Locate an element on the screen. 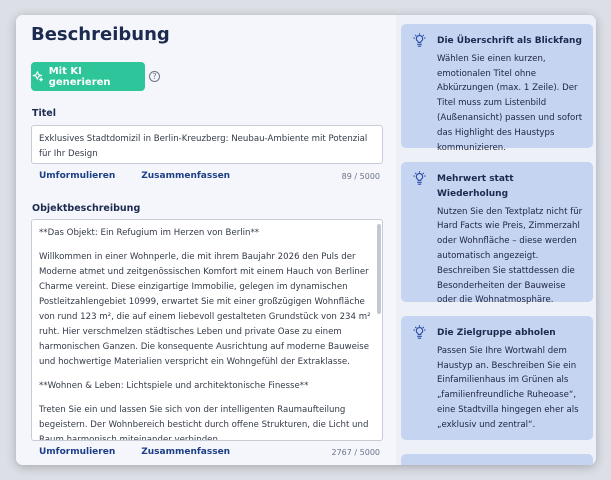  tip-heading: Mehrwert statt Wiederholung is located at coordinates (475, 186).